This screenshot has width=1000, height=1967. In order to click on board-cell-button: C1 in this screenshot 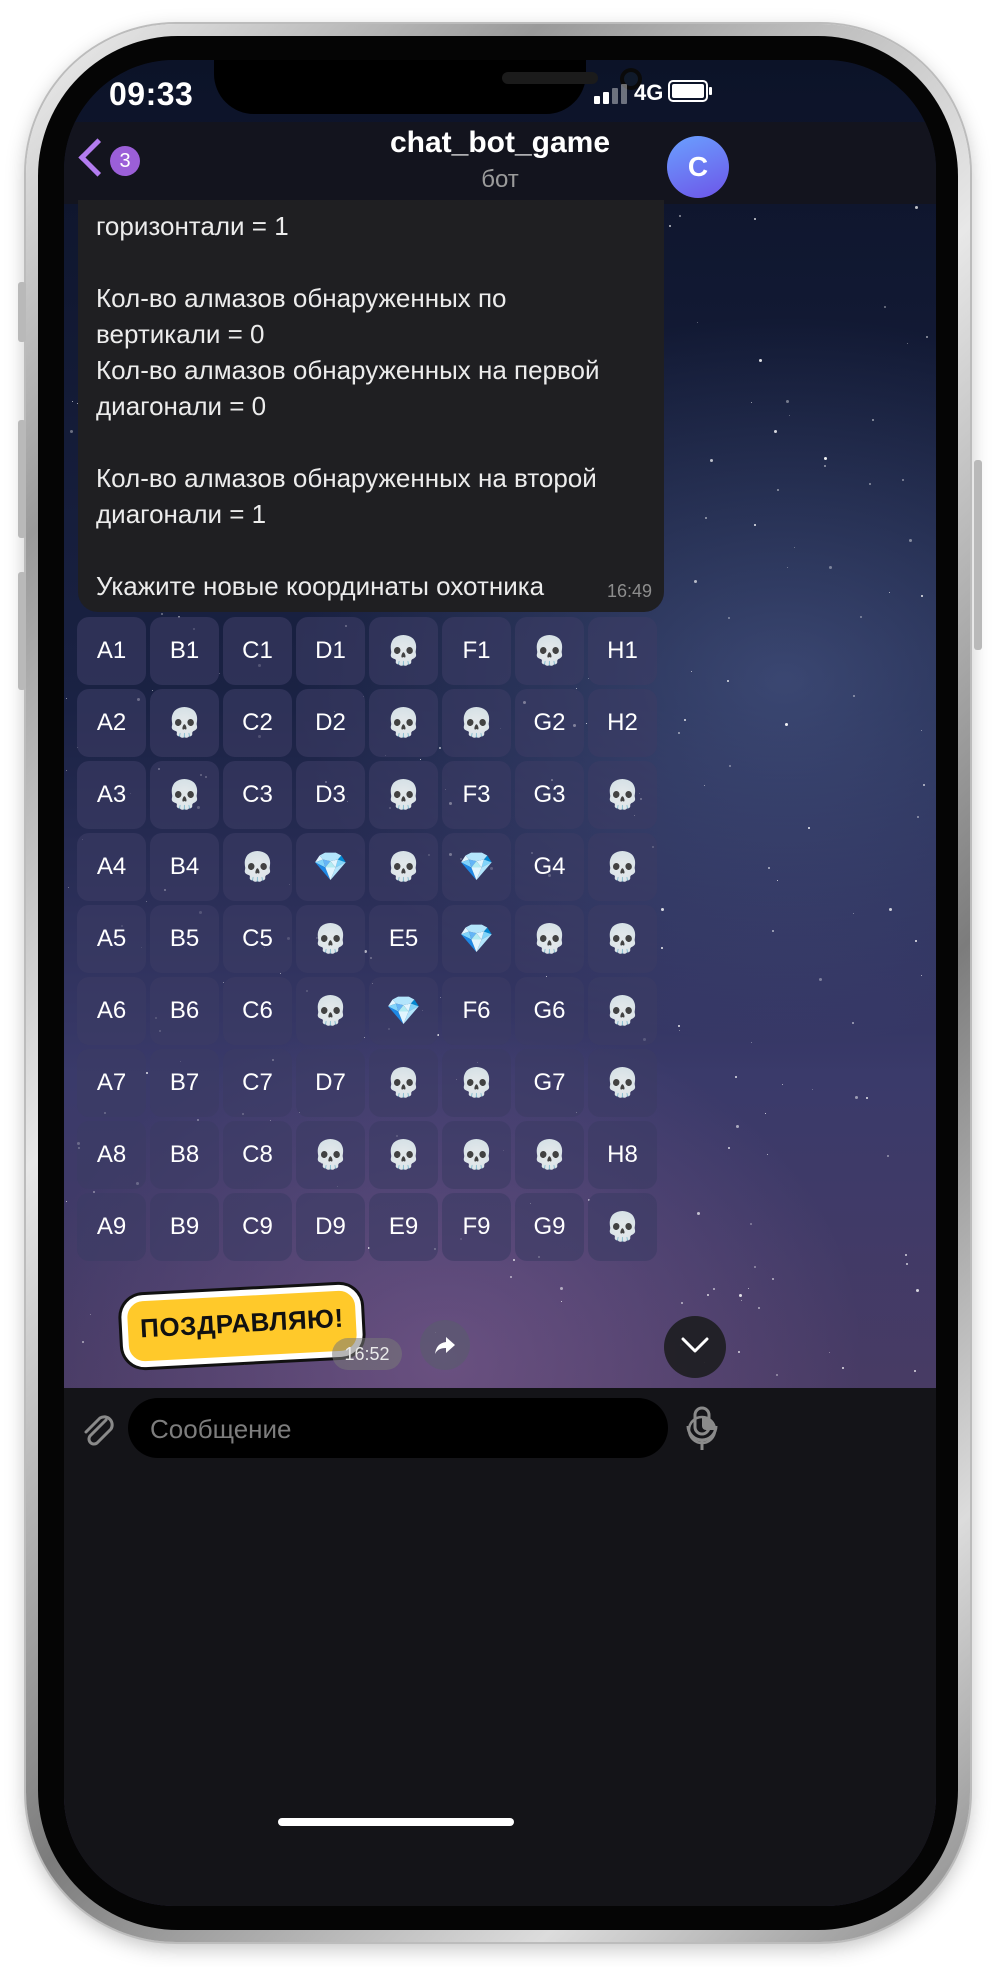, I will do `click(257, 651)`.